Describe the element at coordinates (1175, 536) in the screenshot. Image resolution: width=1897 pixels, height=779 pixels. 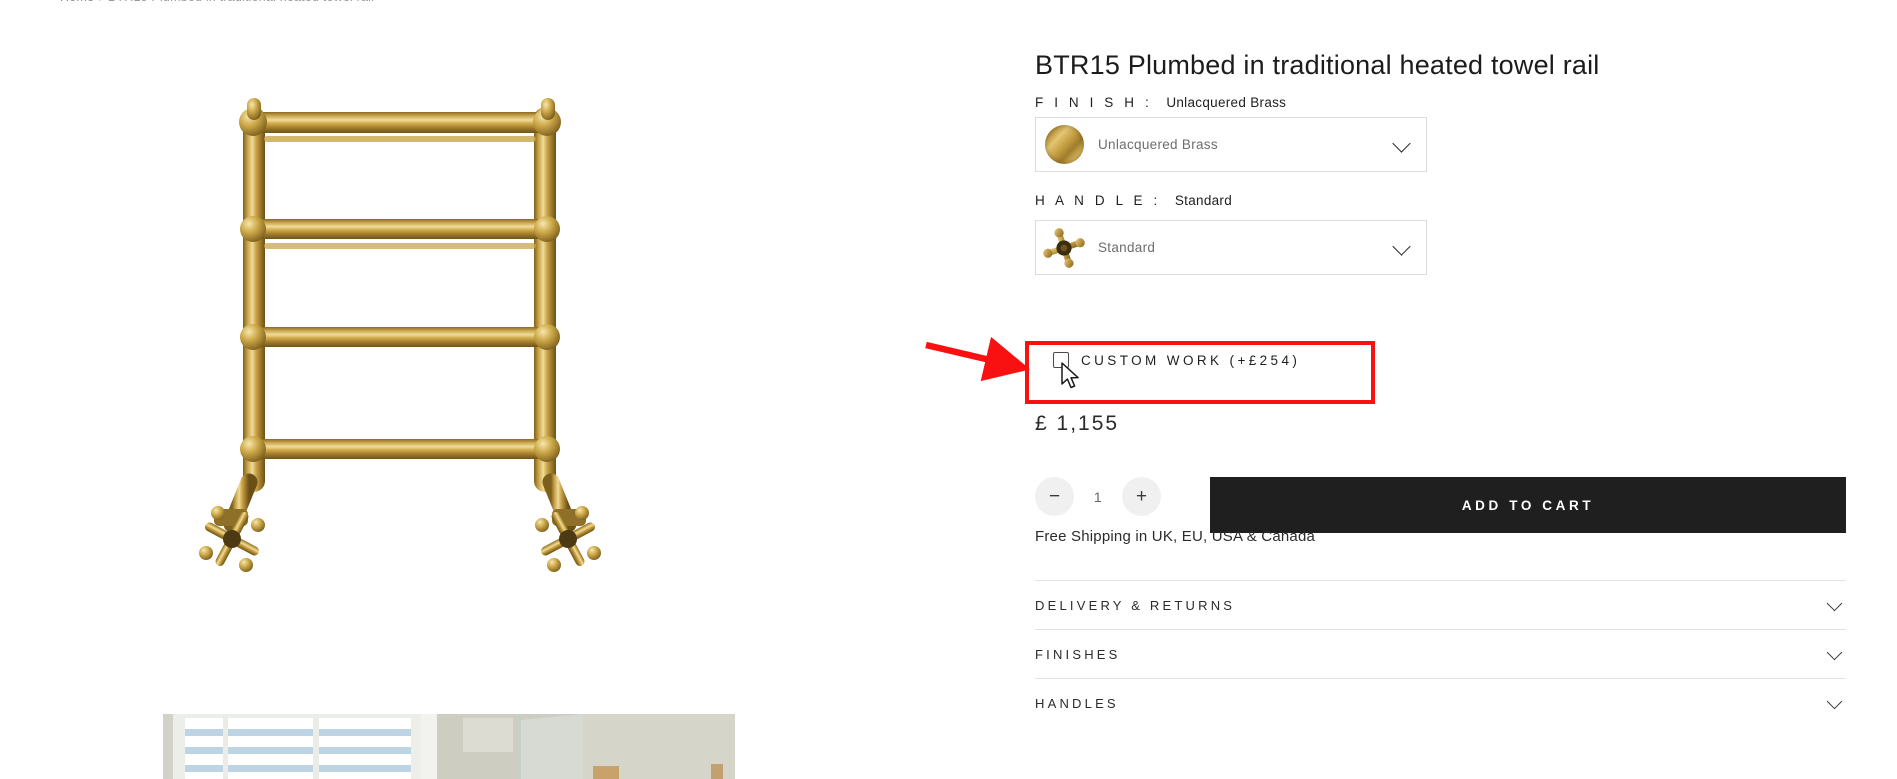
I see `shipping-note: Free Shipping in UK, EU, USA & Canada` at that location.